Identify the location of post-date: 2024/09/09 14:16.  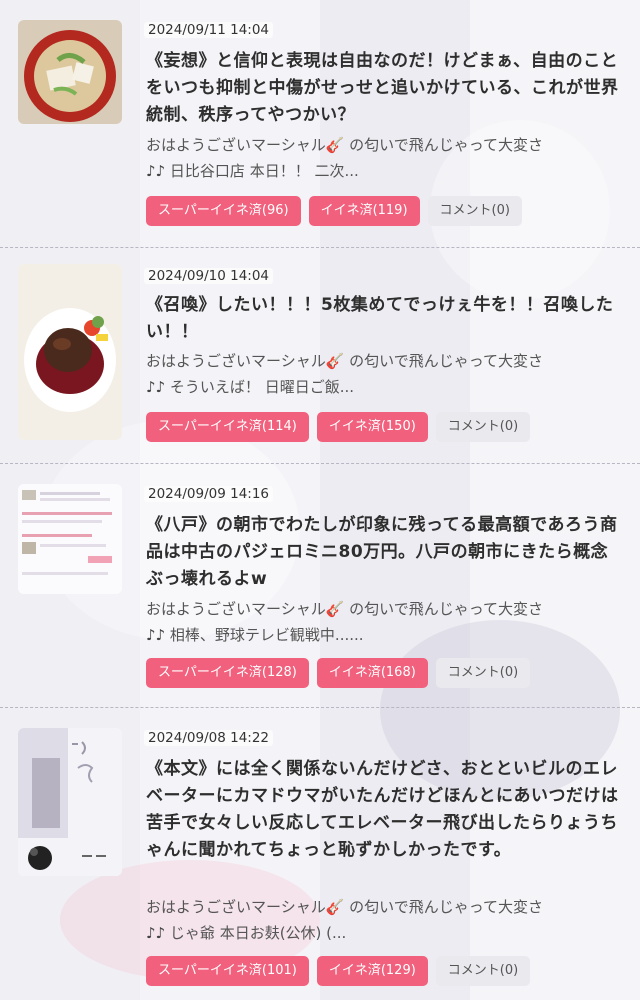
(209, 494).